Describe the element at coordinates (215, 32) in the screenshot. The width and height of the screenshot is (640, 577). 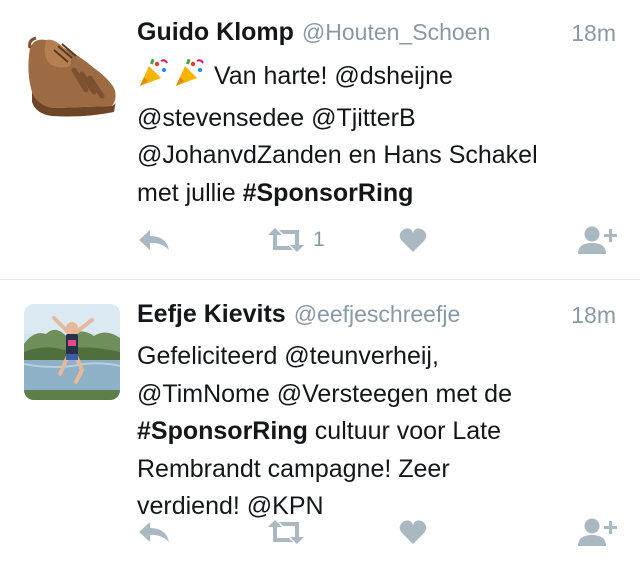
I see `display-name: Guido Klomp` at that location.